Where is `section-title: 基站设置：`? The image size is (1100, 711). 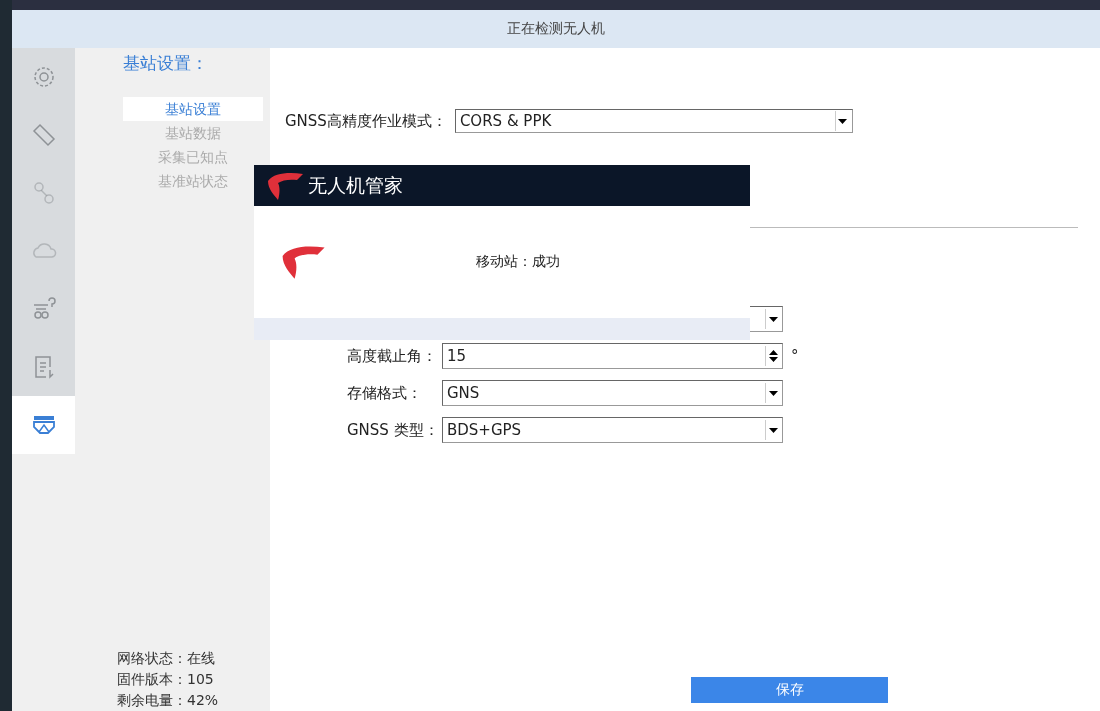
section-title: 基站设置： is located at coordinates (165, 63).